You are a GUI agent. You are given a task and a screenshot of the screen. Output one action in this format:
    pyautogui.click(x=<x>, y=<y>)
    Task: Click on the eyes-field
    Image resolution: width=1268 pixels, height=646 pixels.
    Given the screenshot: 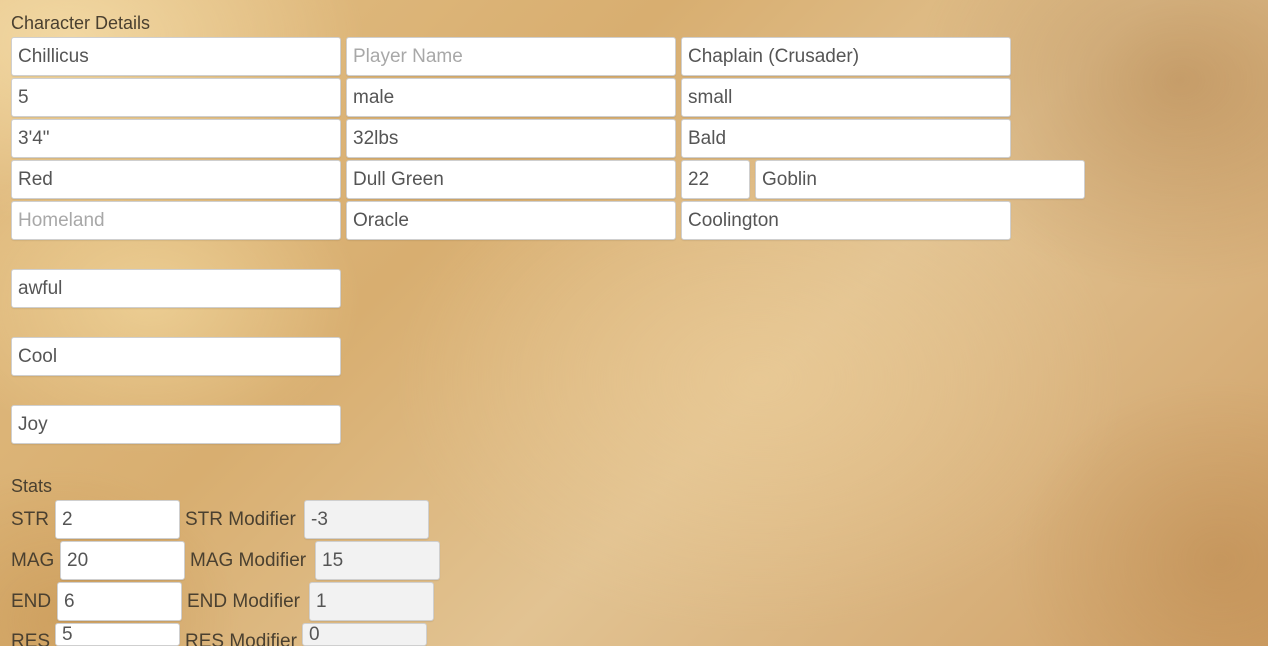 What is the action you would take?
    pyautogui.click(x=176, y=179)
    